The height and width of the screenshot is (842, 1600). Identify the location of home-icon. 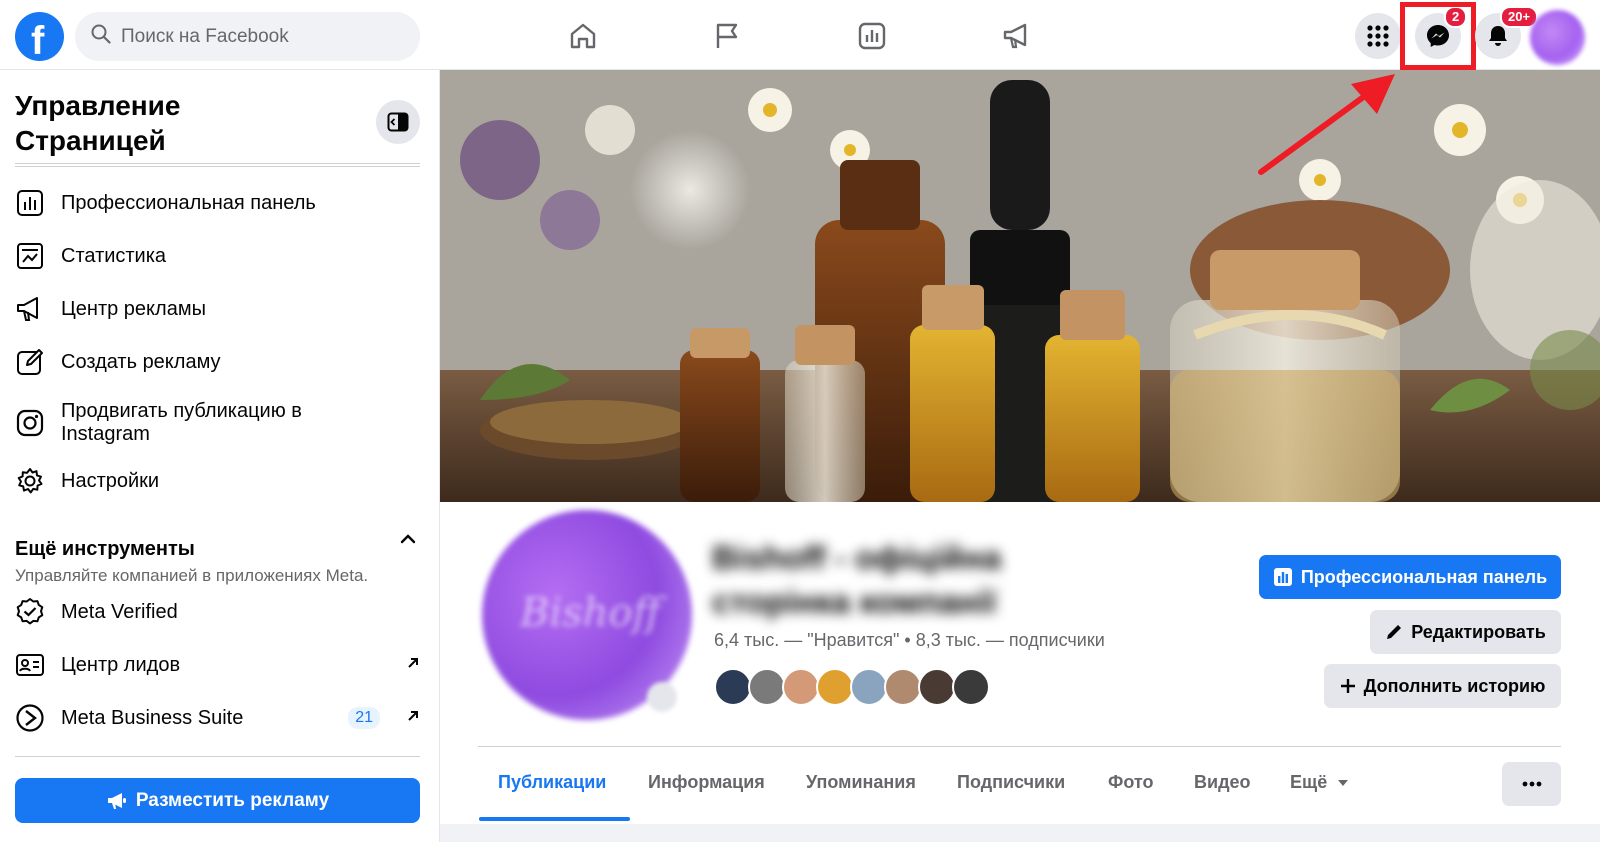
(583, 36).